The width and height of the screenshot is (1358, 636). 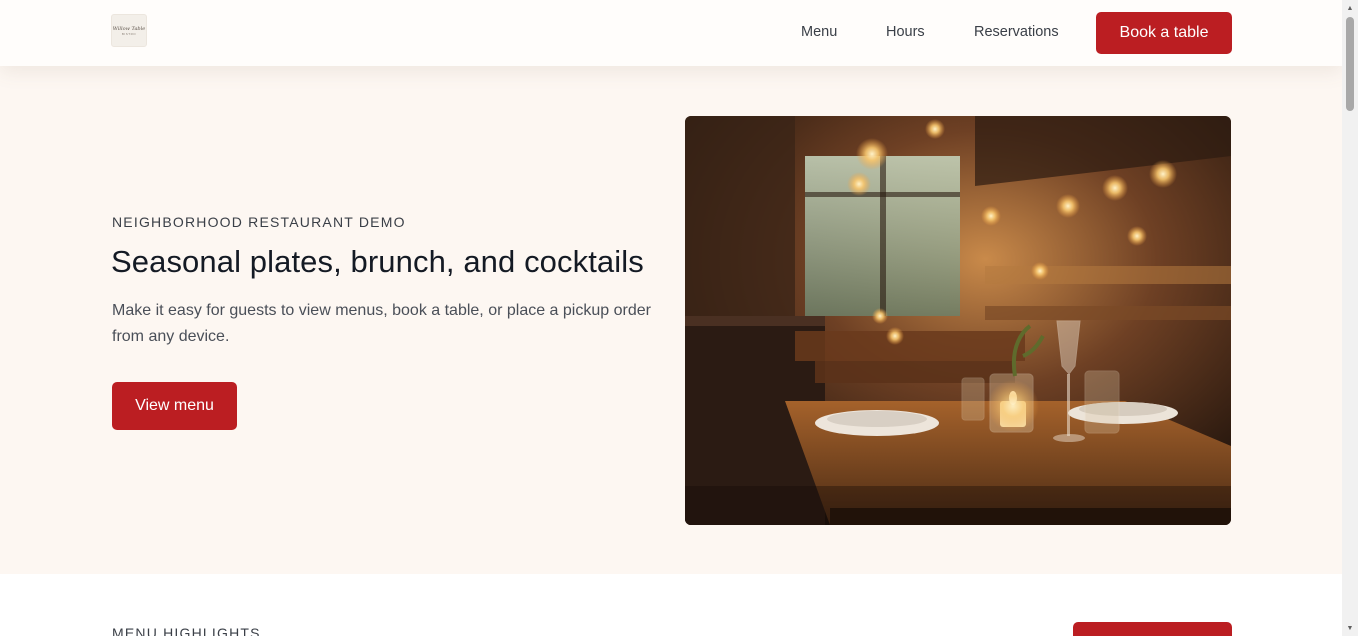 I want to click on nav-reservations-link: Reservations, so click(x=1016, y=32).